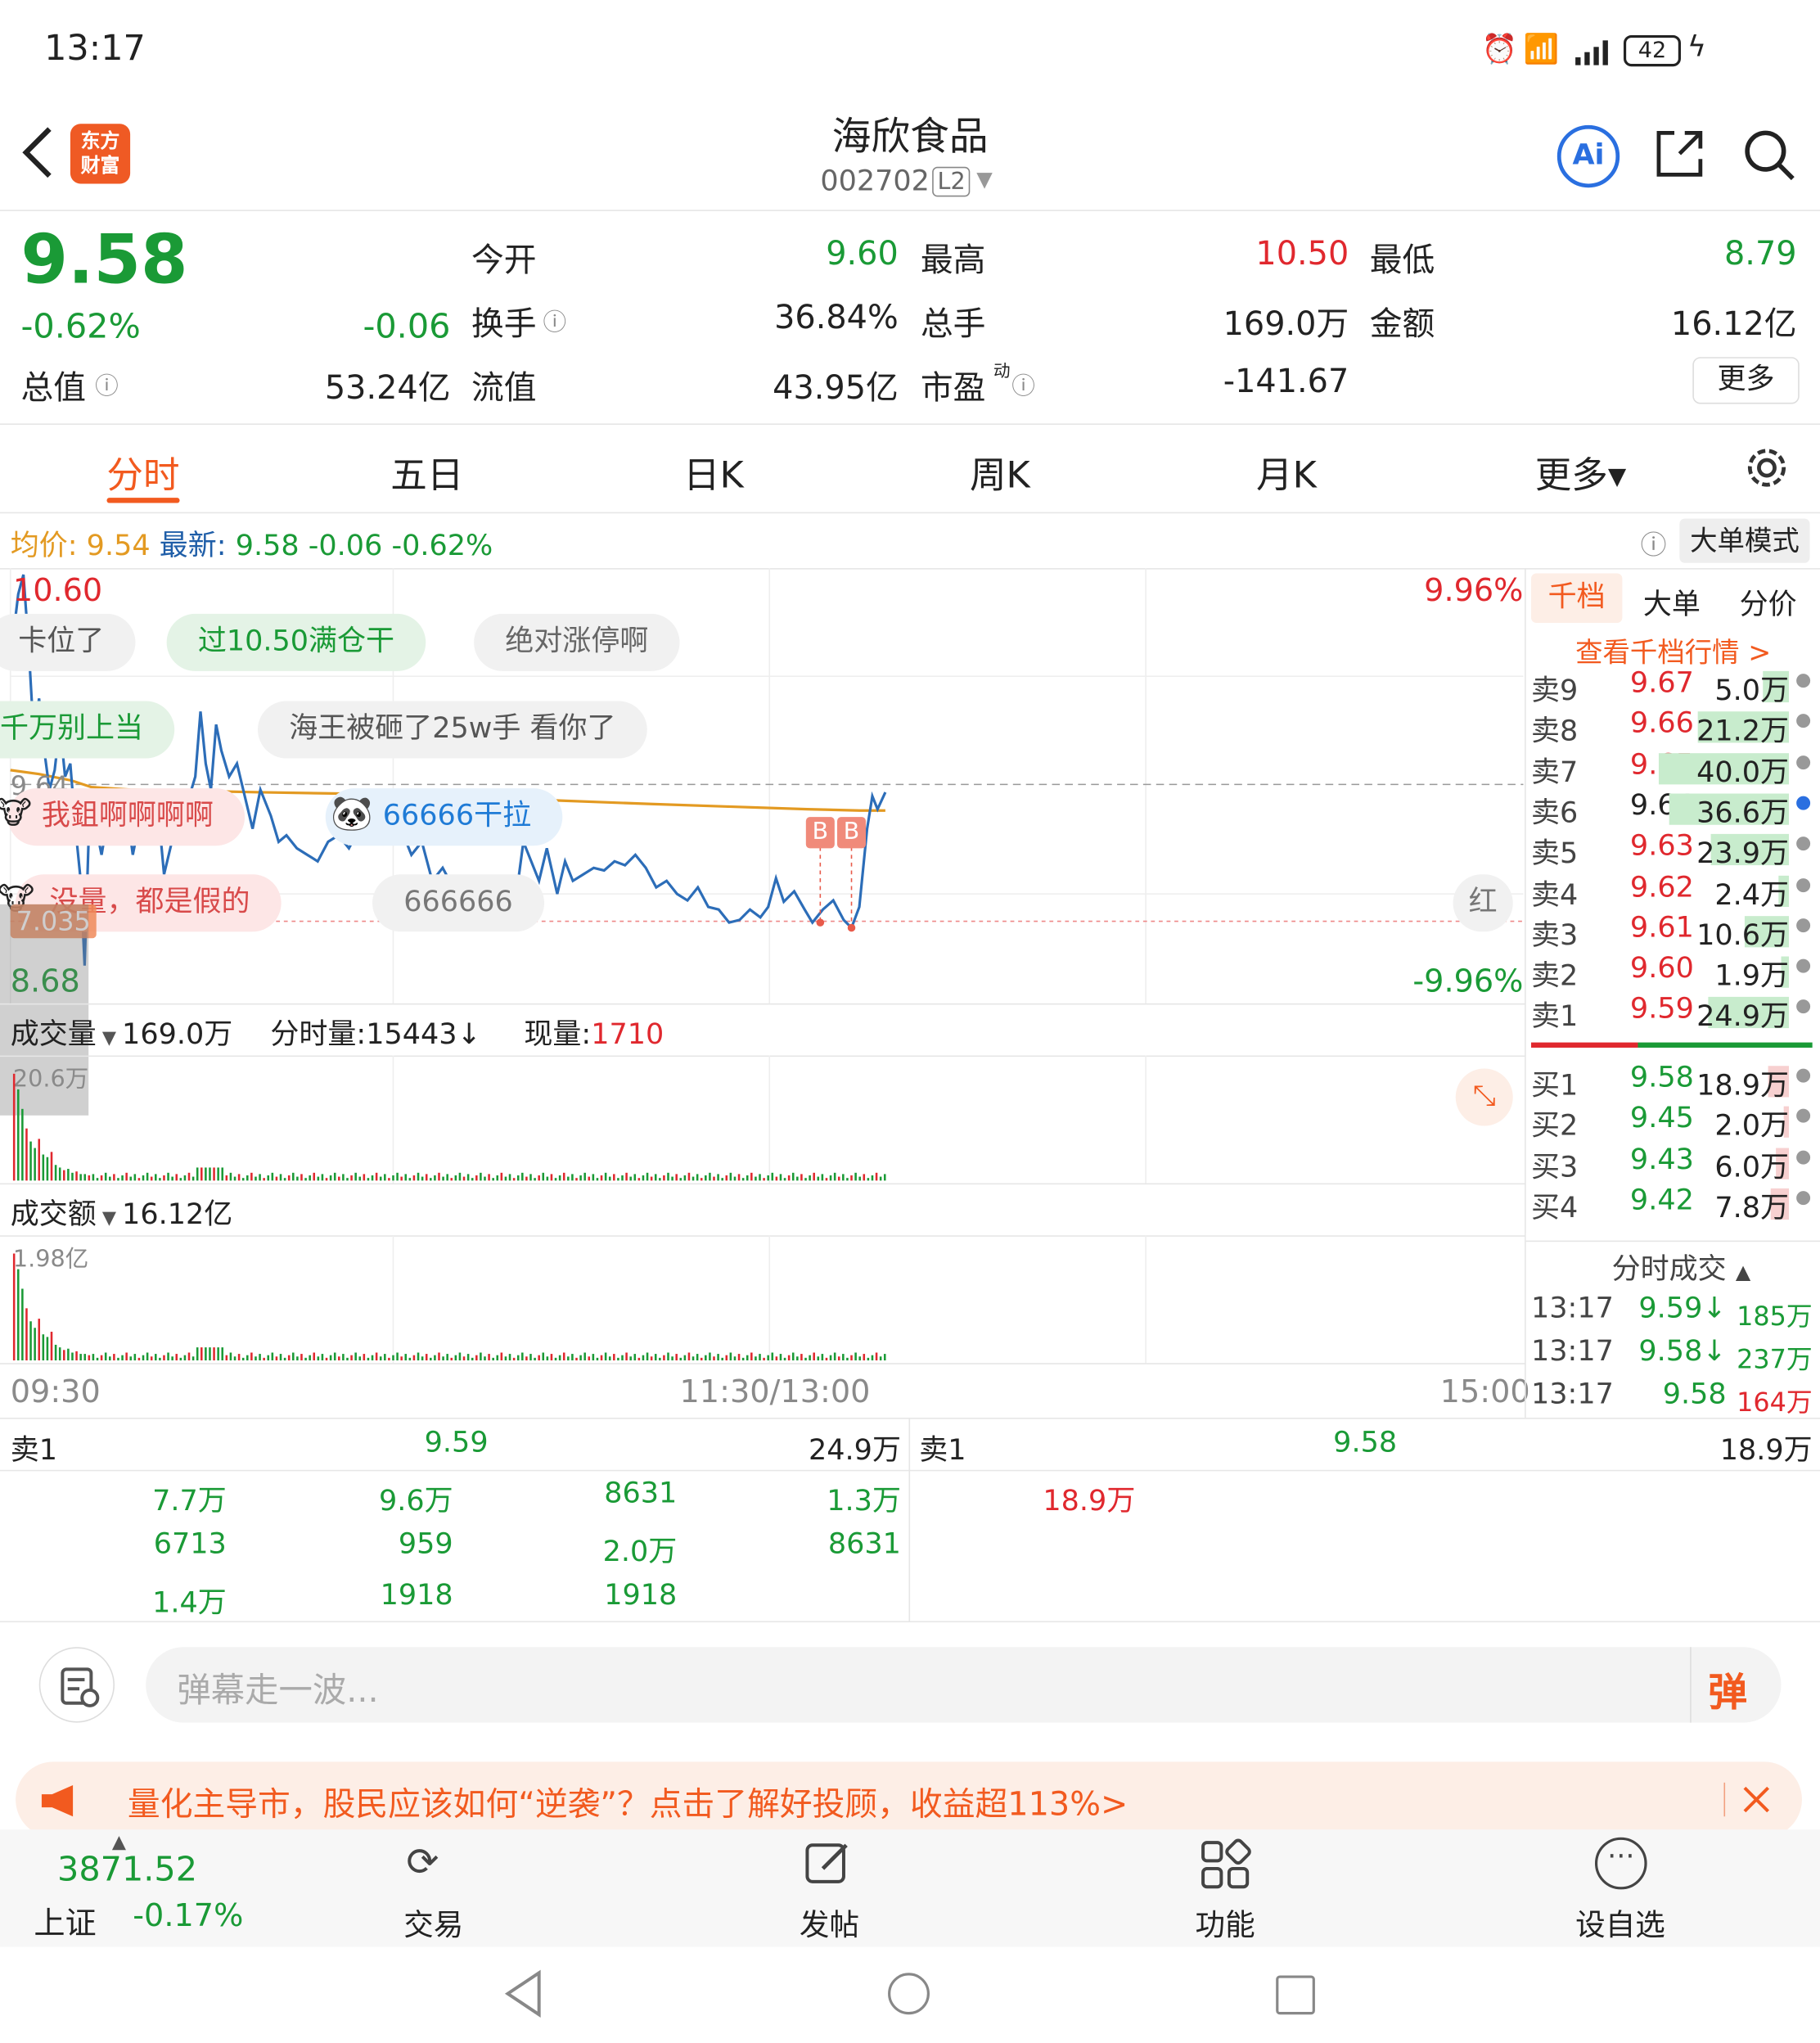  I want to click on system-home-icon, so click(909, 1994).